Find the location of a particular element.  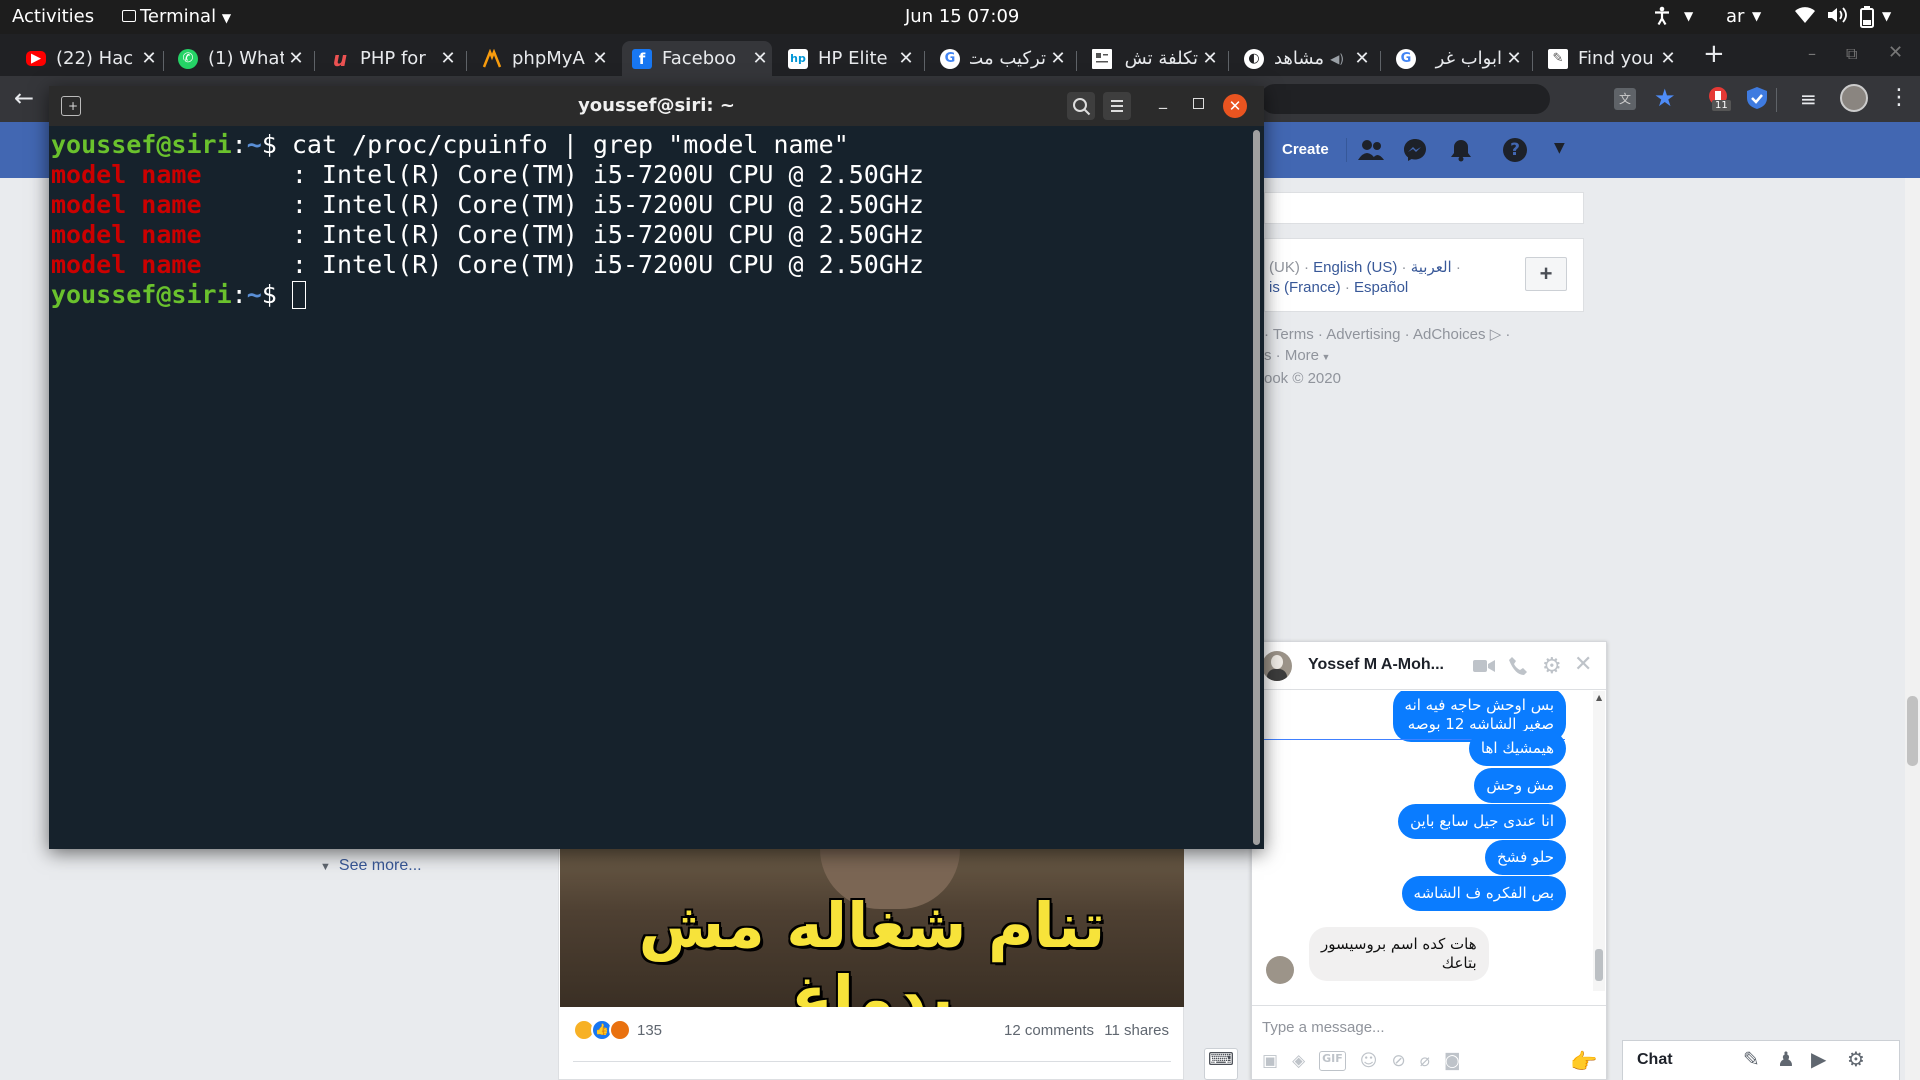

tab-hp-elite: hp HP Elite ✕ is located at coordinates (848, 58).